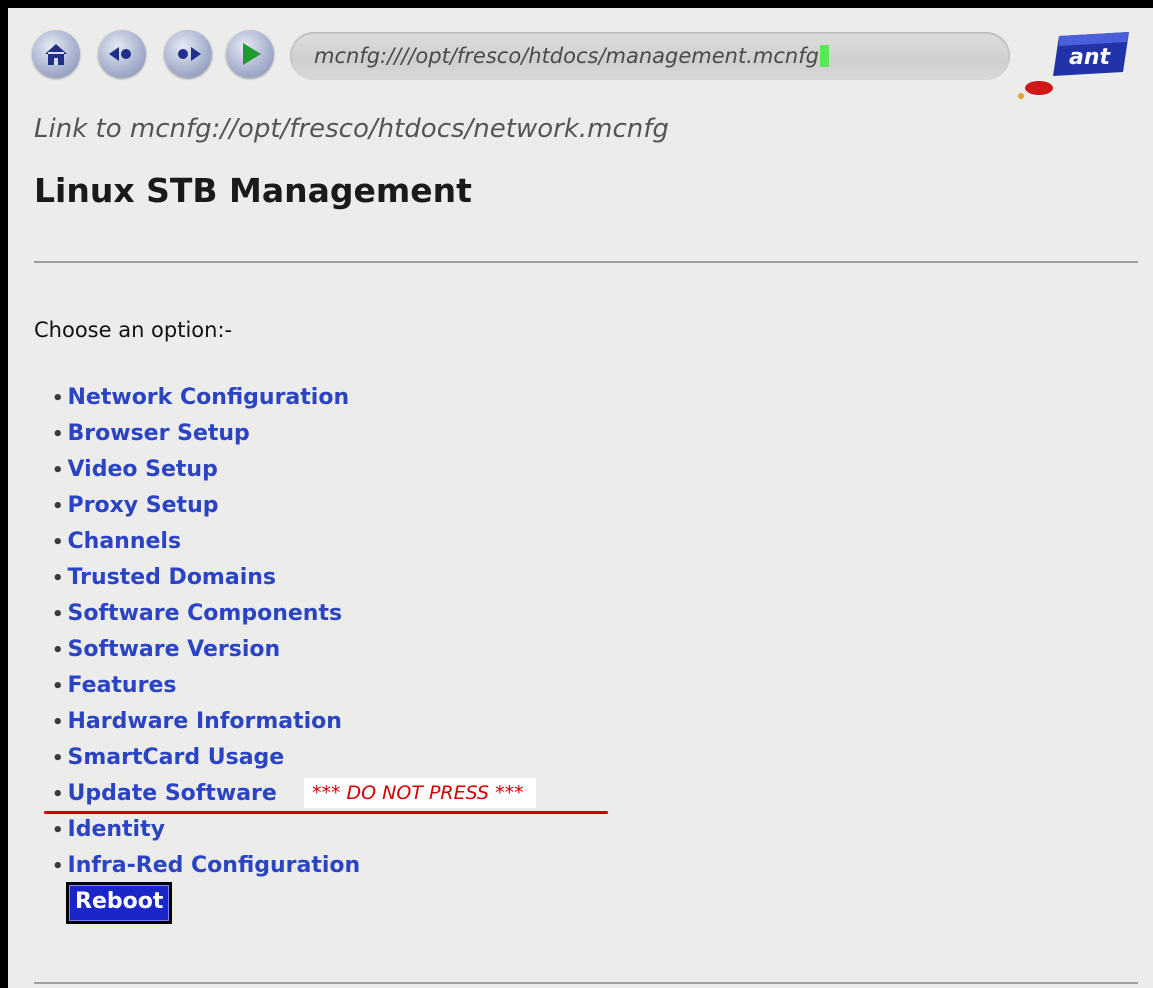  I want to click on menu-item: • Channels, so click(206, 542).